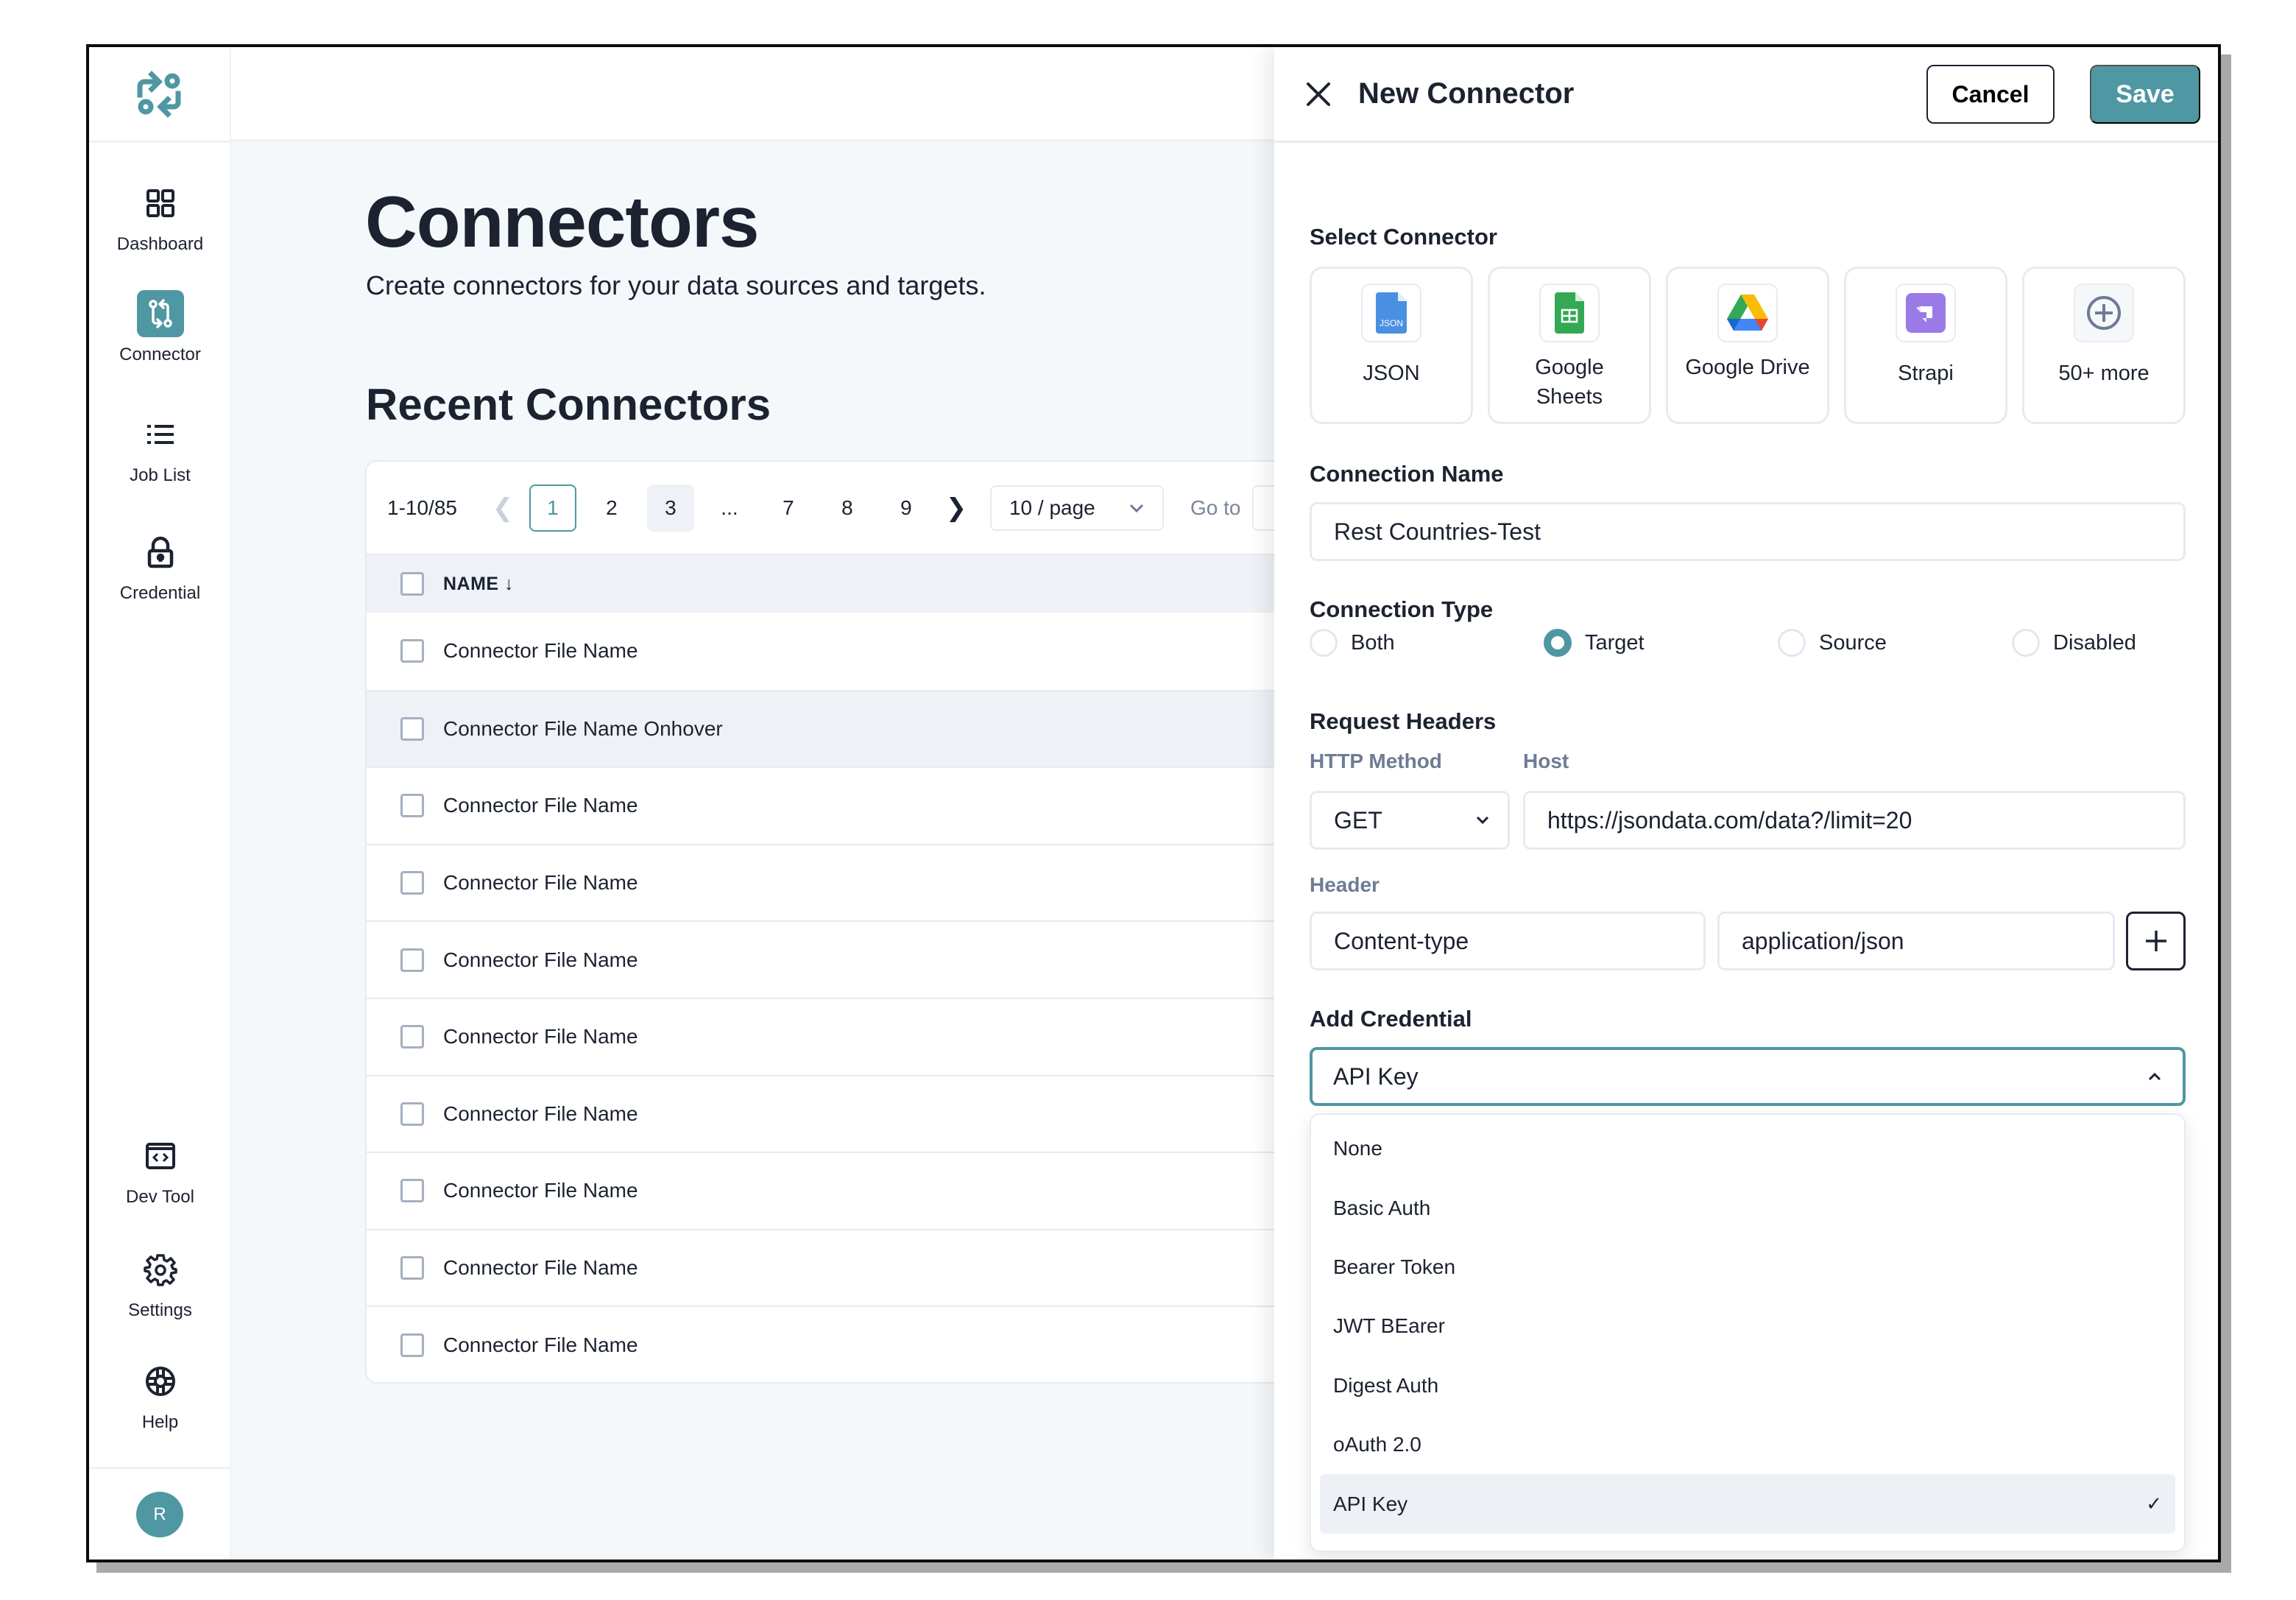 Image resolution: width=2296 pixels, height=1600 pixels. I want to click on page-button: 1, so click(553, 508).